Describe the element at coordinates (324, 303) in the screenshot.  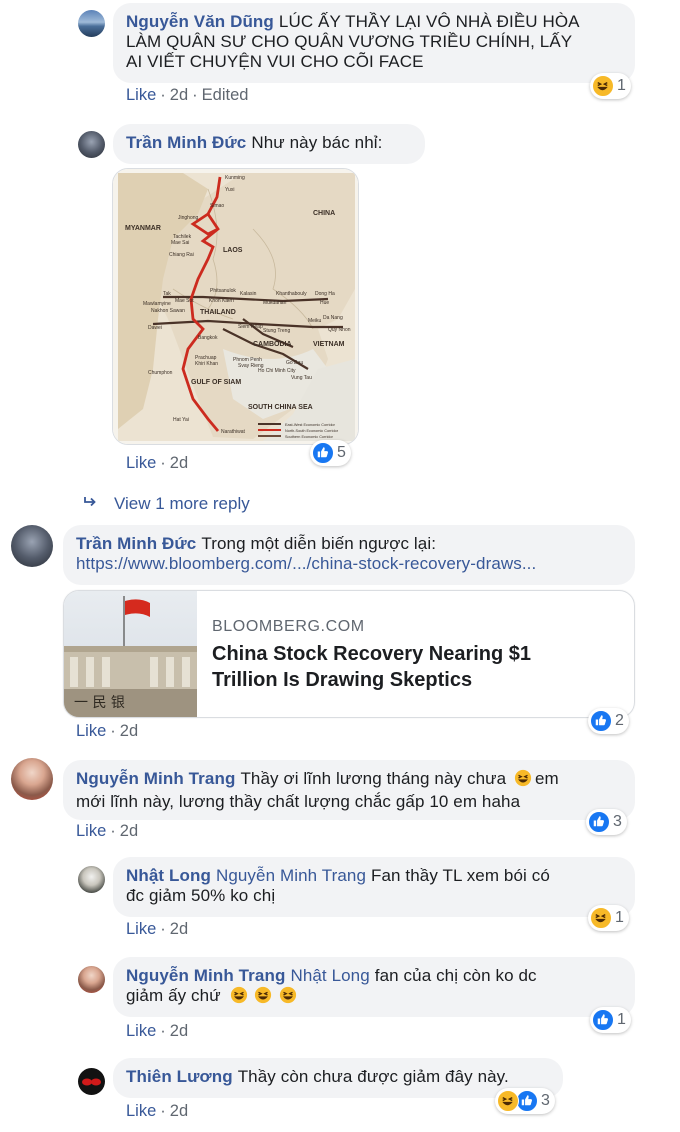
I see `svg-text: Hue` at that location.